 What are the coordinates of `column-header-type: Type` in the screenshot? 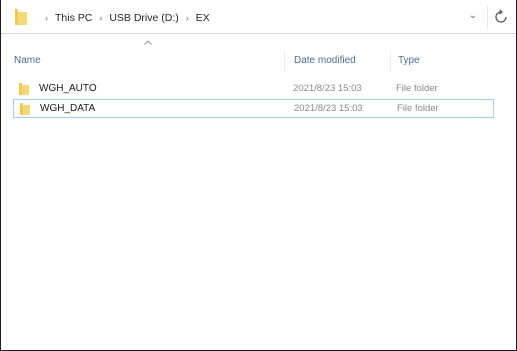 It's located at (409, 60).